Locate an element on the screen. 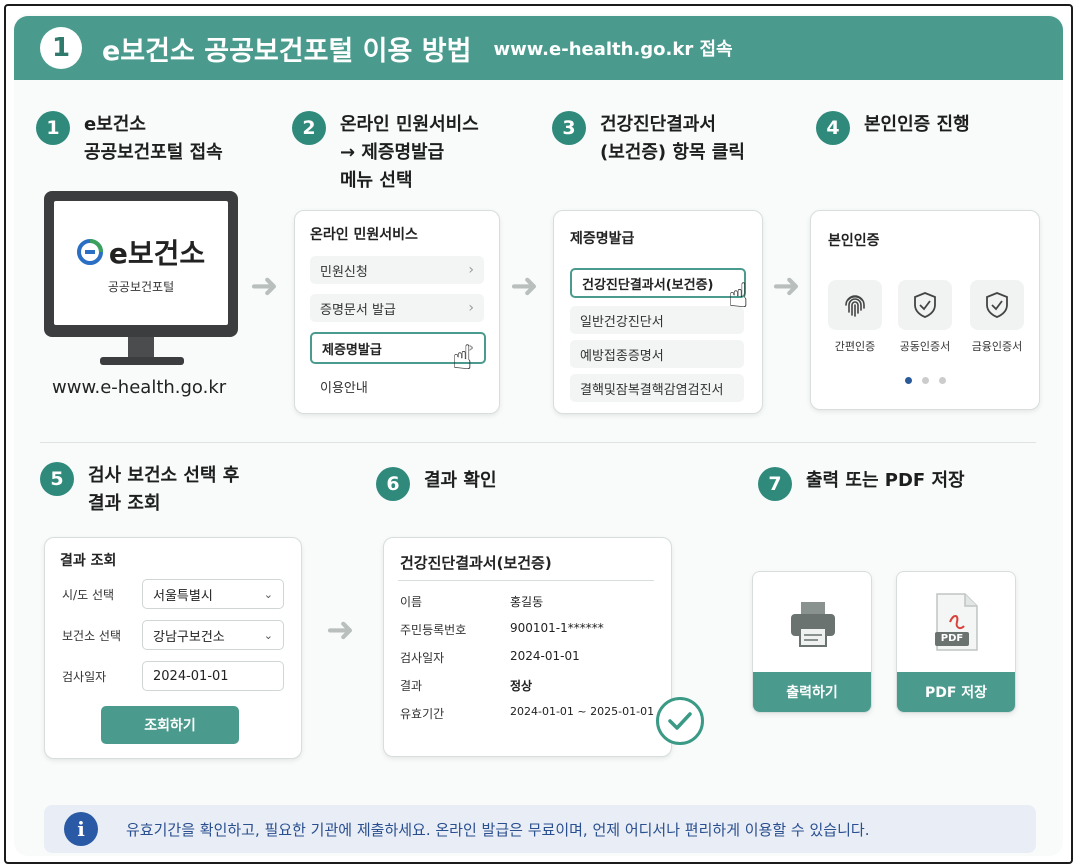 The width and height of the screenshot is (1077, 868). monitor-illustration: e보건소 공공보건포털 is located at coordinates (141, 264).